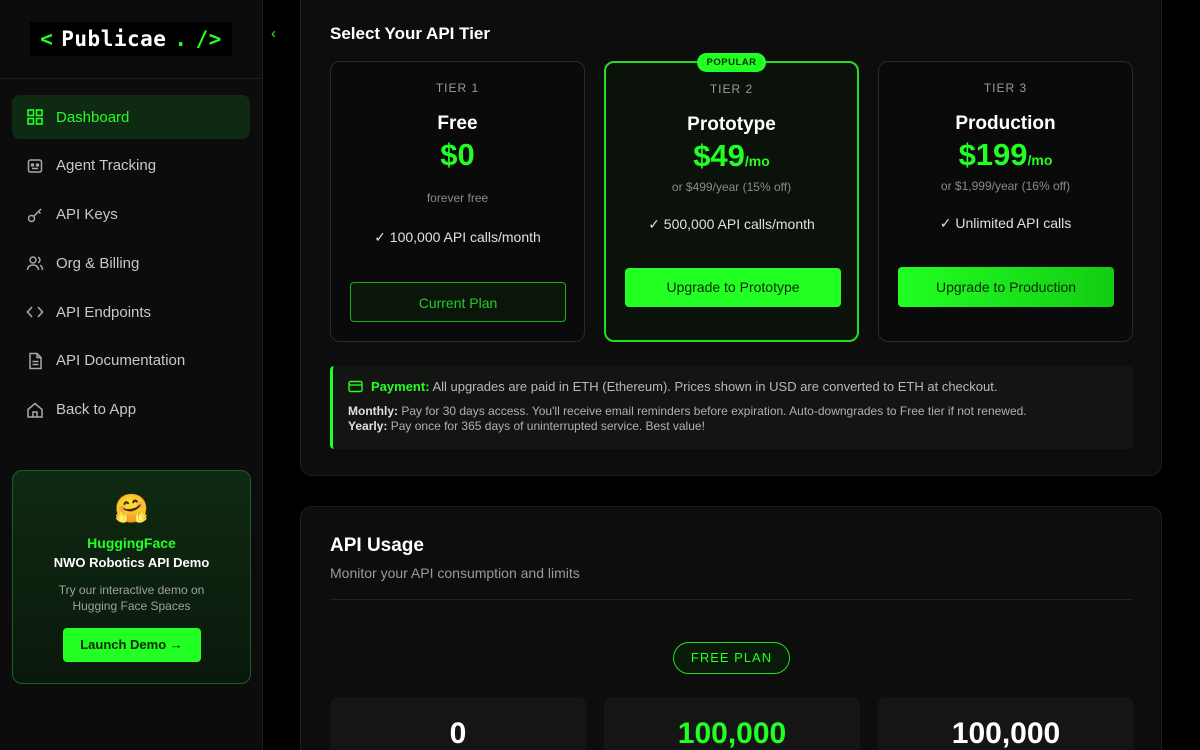 The height and width of the screenshot is (750, 1200). I want to click on sidebar-item-label: API Keys, so click(87, 215).